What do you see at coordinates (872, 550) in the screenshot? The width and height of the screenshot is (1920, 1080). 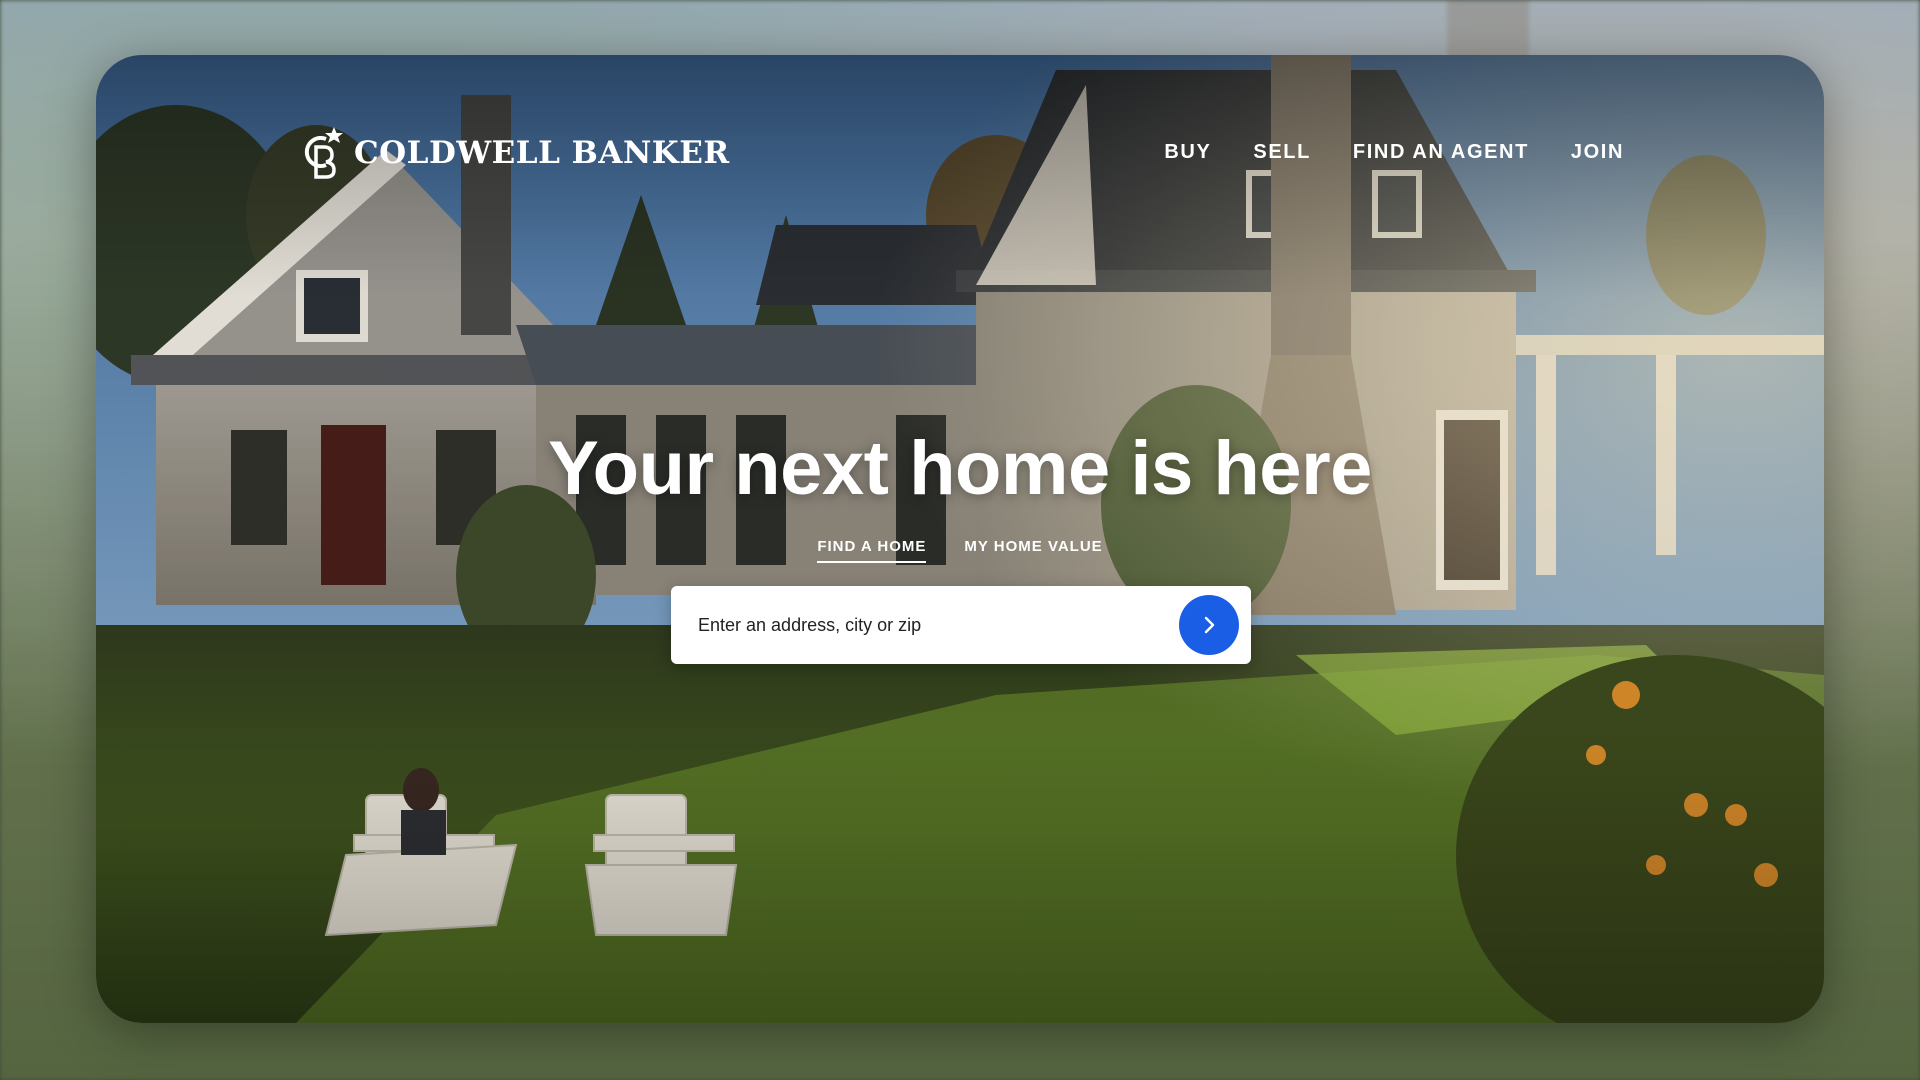 I see `tab-find-a-home: FIND A HOME` at bounding box center [872, 550].